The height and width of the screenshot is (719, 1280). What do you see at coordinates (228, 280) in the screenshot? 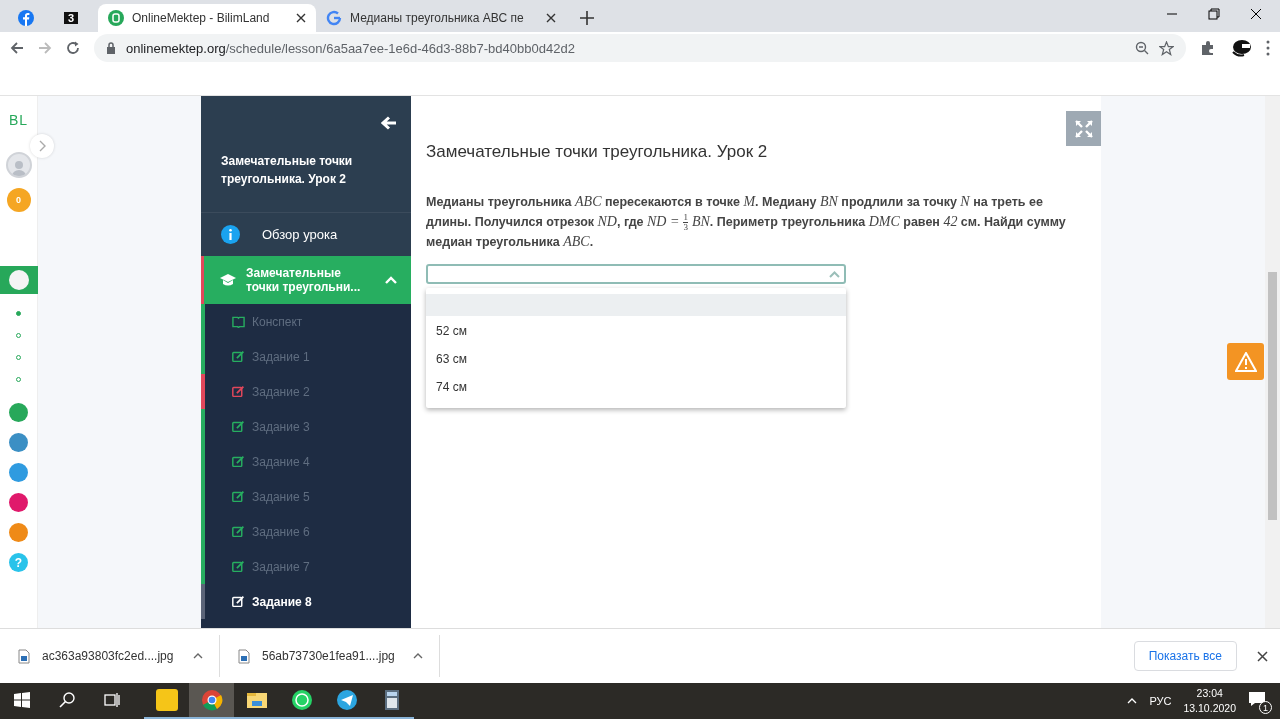
I see `graduation-cap-icon` at bounding box center [228, 280].